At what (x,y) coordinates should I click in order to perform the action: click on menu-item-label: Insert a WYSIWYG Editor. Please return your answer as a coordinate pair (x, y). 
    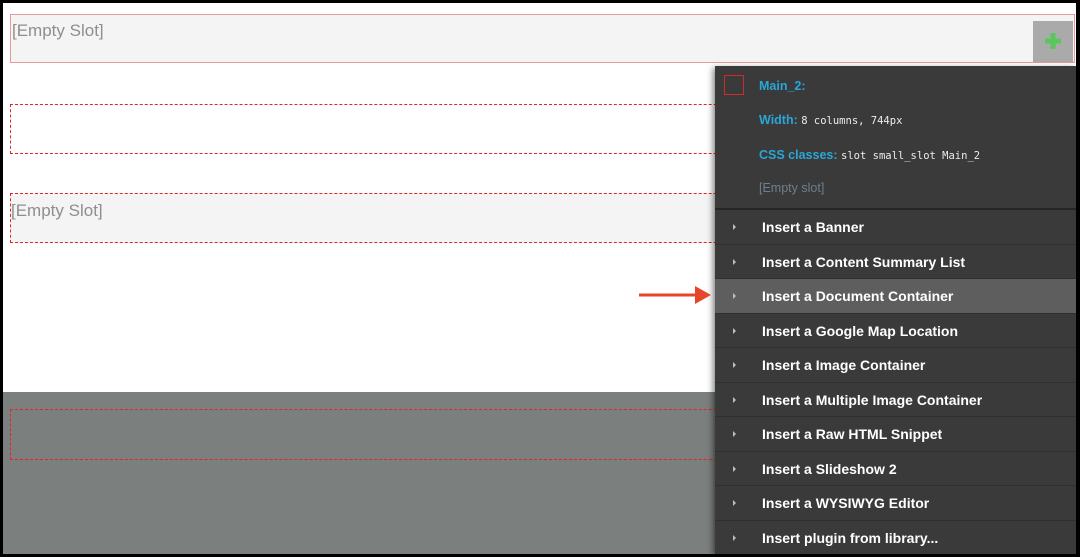
    Looking at the image, I should click on (846, 503).